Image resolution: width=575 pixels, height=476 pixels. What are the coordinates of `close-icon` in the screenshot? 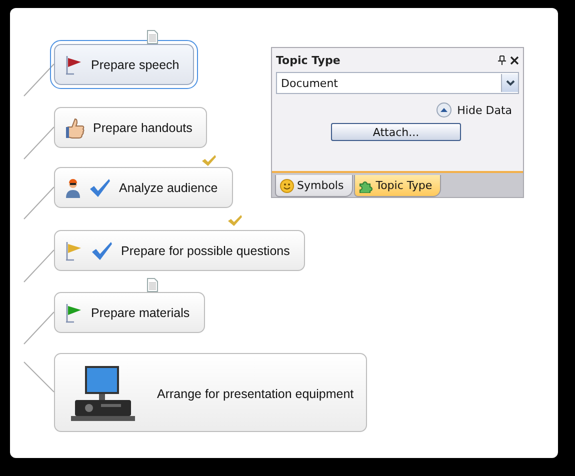 It's located at (514, 60).